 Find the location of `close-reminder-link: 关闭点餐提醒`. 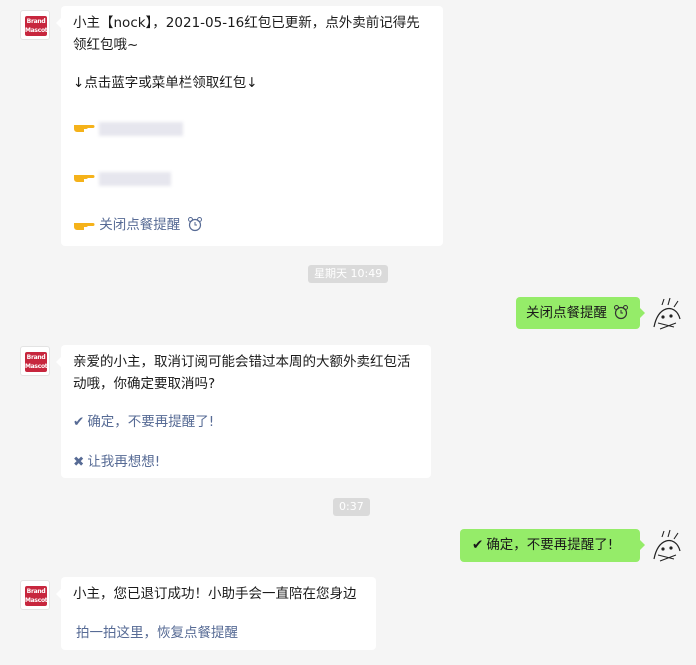

close-reminder-link: 关闭点餐提醒 is located at coordinates (139, 225).